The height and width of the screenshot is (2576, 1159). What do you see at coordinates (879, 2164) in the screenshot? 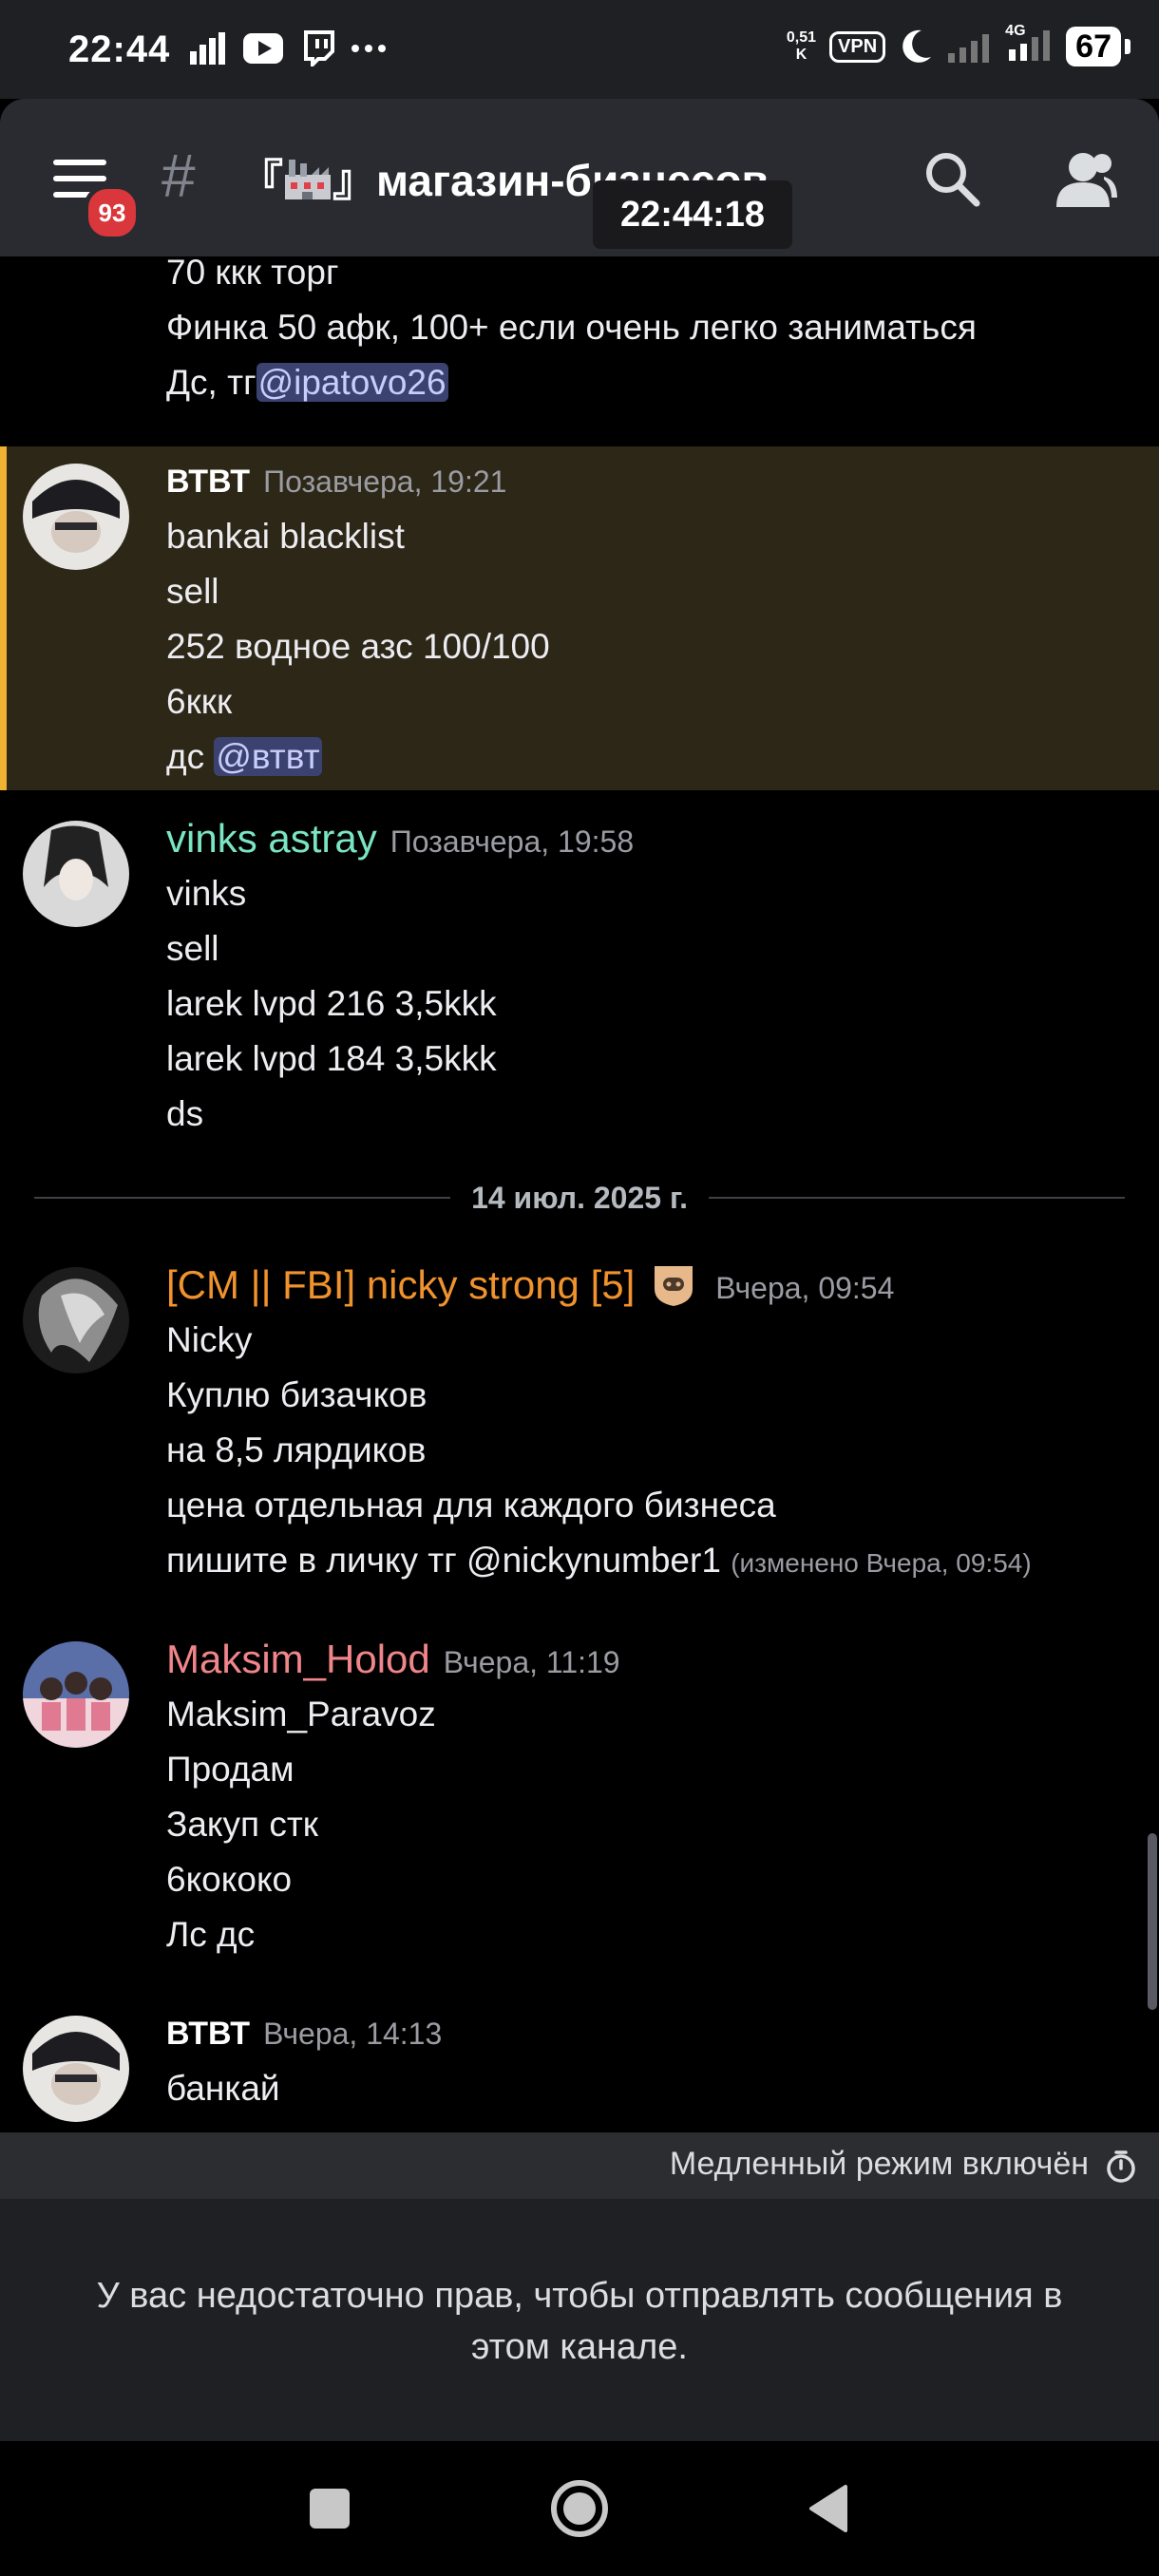
I see `slowmode-label: Медленный режим включён` at bounding box center [879, 2164].